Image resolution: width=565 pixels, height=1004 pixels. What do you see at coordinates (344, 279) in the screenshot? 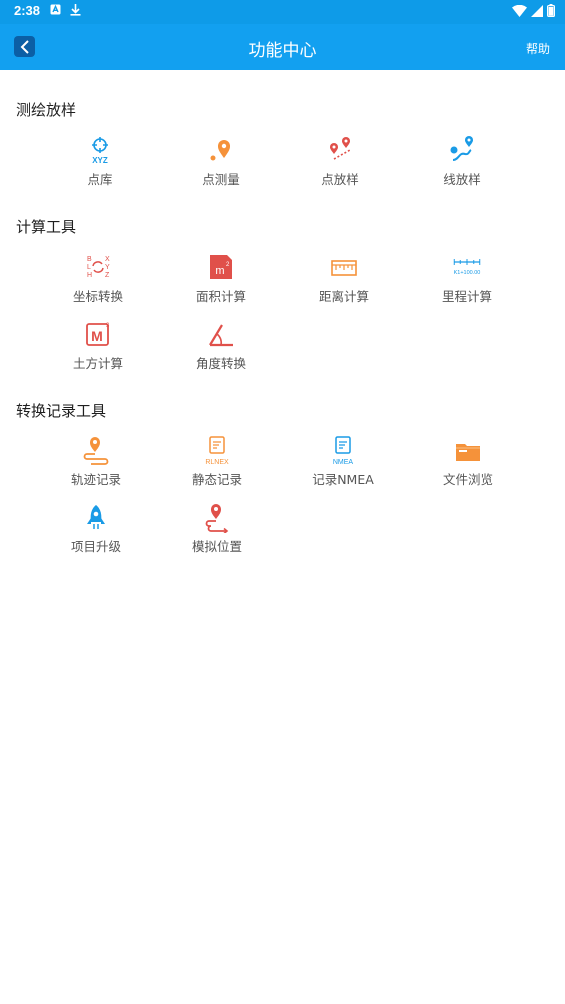
I see `tile-distance-calc: 距离计算` at bounding box center [344, 279].